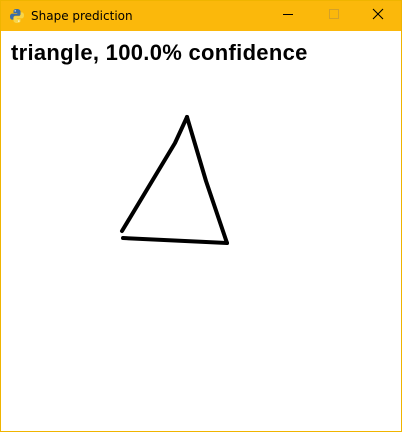 This screenshot has width=402, height=432. What do you see at coordinates (175, 240) in the screenshot?
I see `drawn-triangle-base` at bounding box center [175, 240].